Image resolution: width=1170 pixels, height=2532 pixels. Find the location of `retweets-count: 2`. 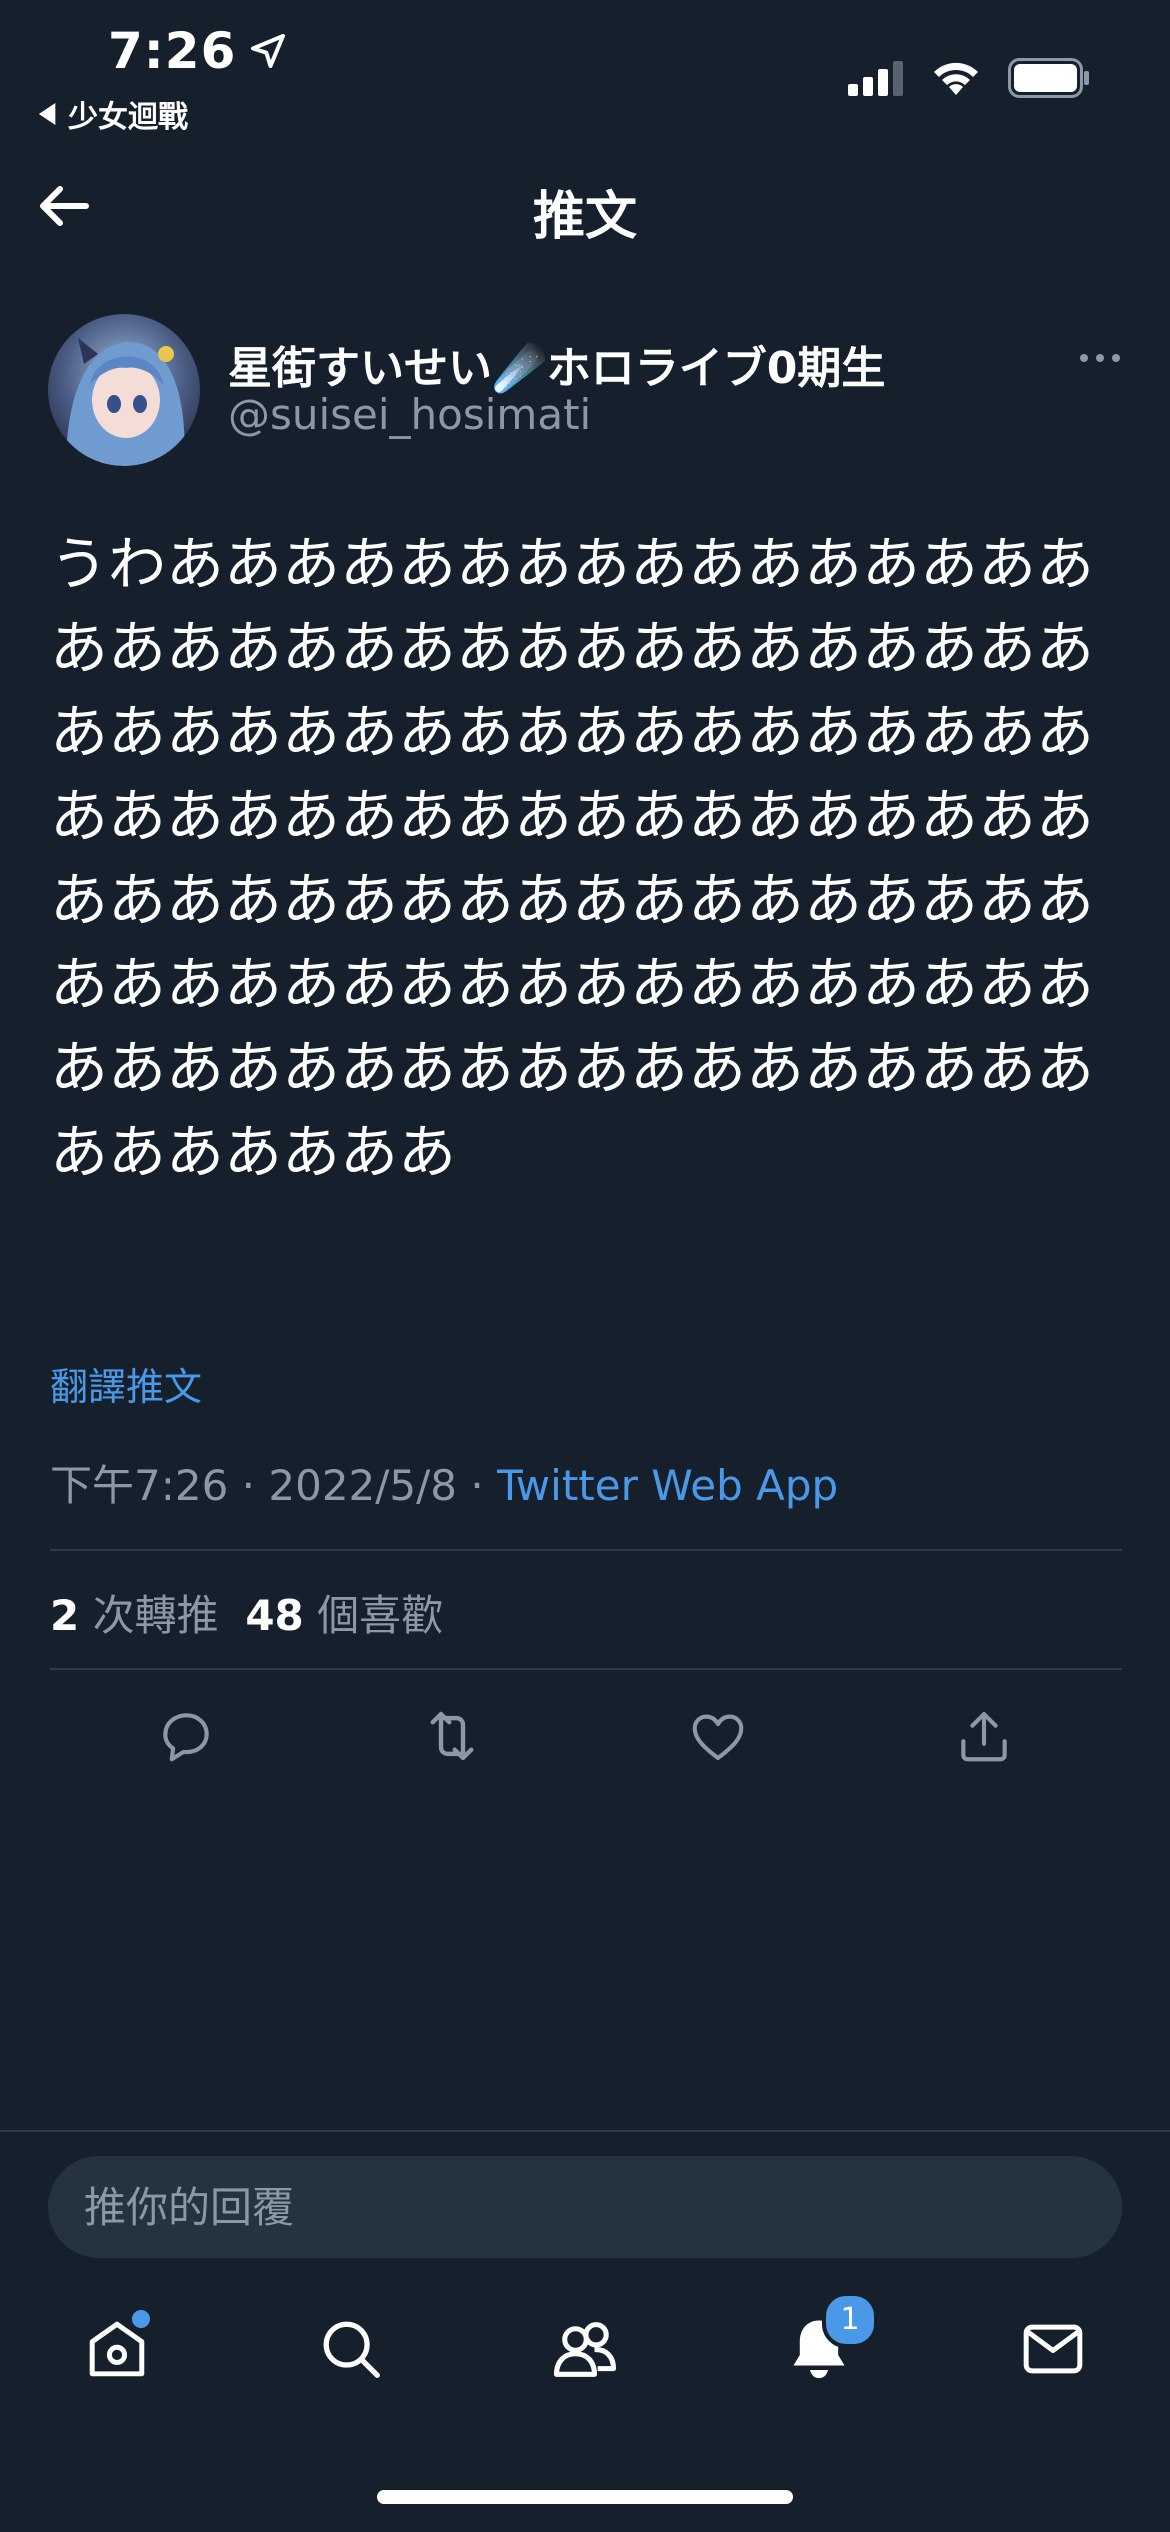

retweets-count: 2 is located at coordinates (65, 1615).